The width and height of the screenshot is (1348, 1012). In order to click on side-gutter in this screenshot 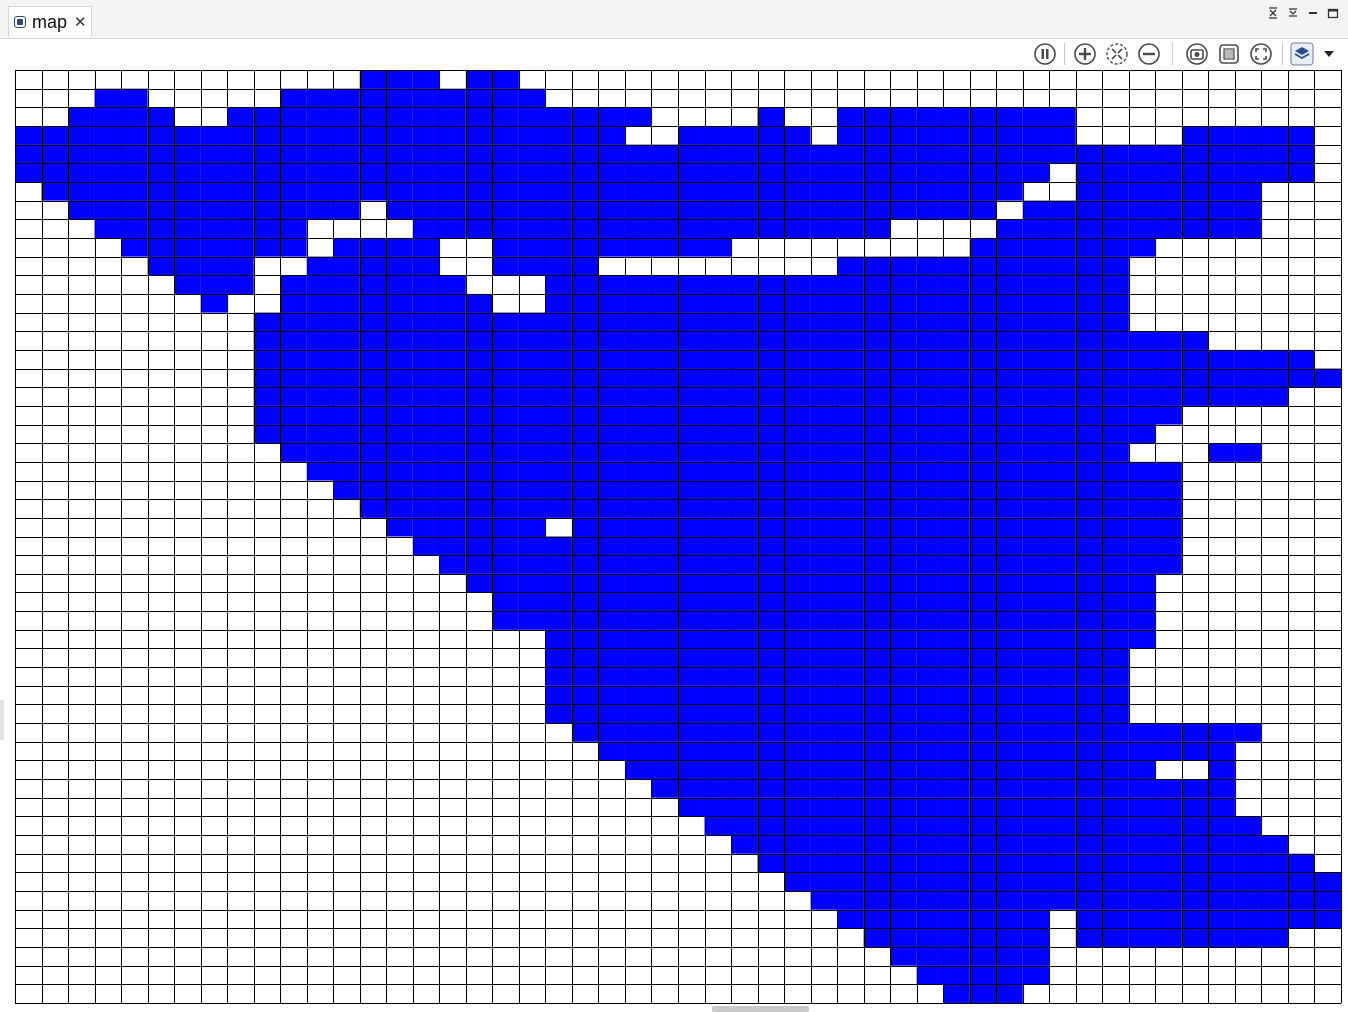, I will do `click(2, 720)`.